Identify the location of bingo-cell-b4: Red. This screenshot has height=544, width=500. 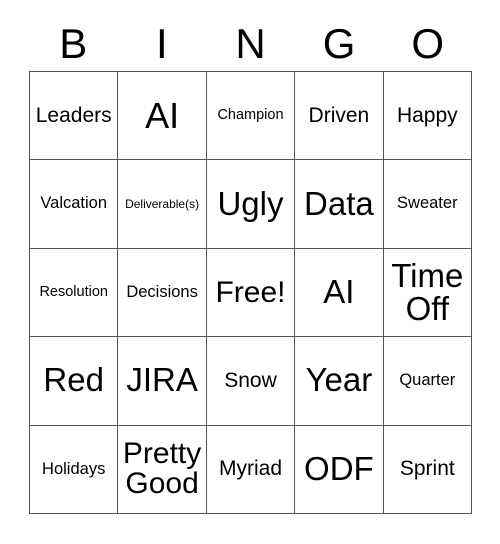
(74, 381).